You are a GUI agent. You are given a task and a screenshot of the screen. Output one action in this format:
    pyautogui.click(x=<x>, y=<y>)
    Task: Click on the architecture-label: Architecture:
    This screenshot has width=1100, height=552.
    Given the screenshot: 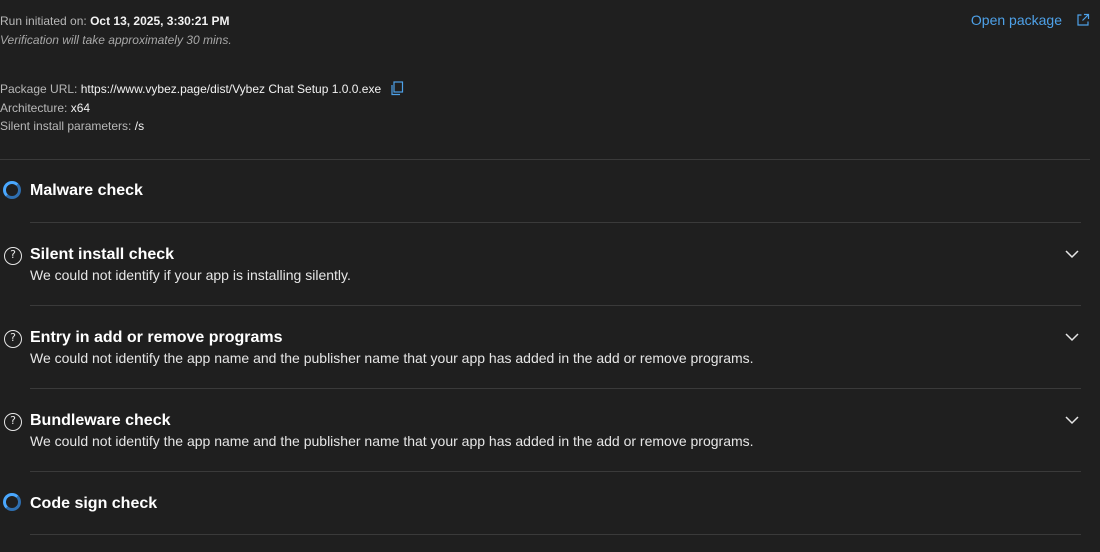 What is the action you would take?
    pyautogui.click(x=35, y=108)
    